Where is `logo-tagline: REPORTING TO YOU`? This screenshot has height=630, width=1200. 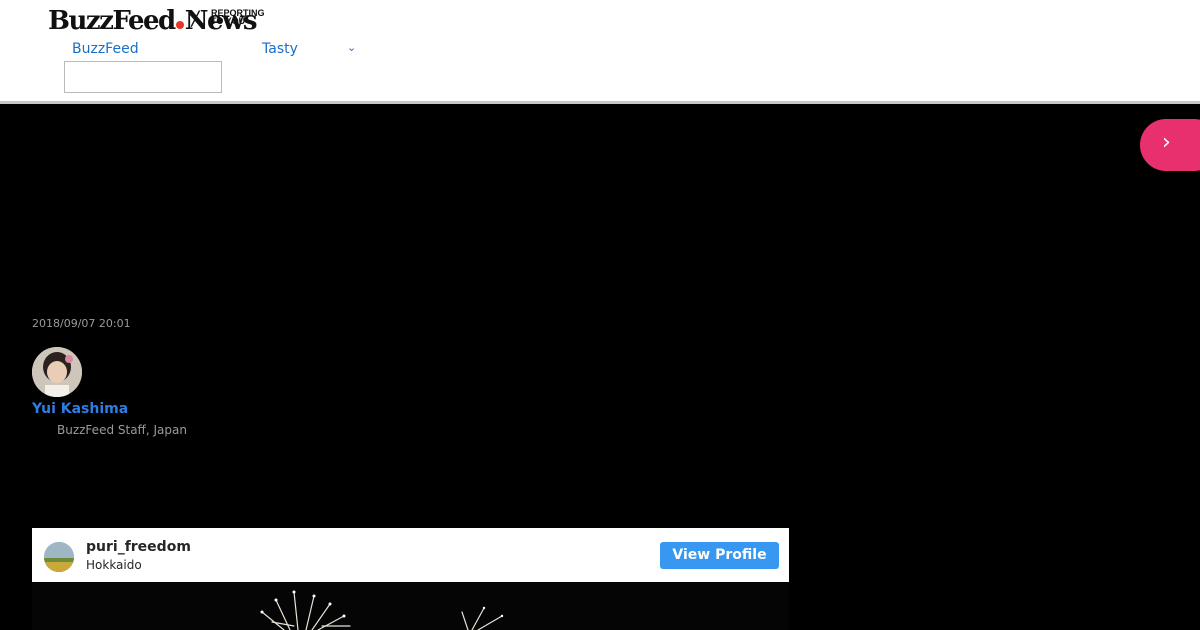 logo-tagline: REPORTING TO YOU is located at coordinates (241, 17).